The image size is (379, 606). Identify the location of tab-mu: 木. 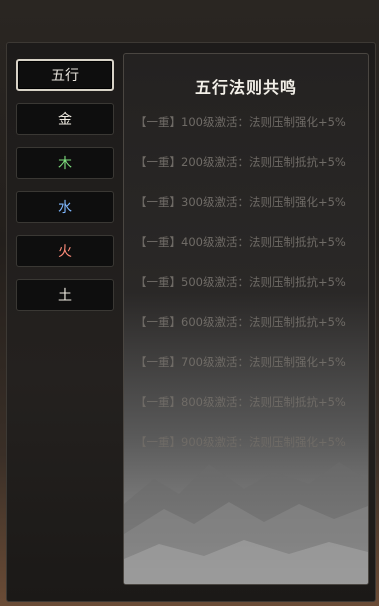
(65, 163).